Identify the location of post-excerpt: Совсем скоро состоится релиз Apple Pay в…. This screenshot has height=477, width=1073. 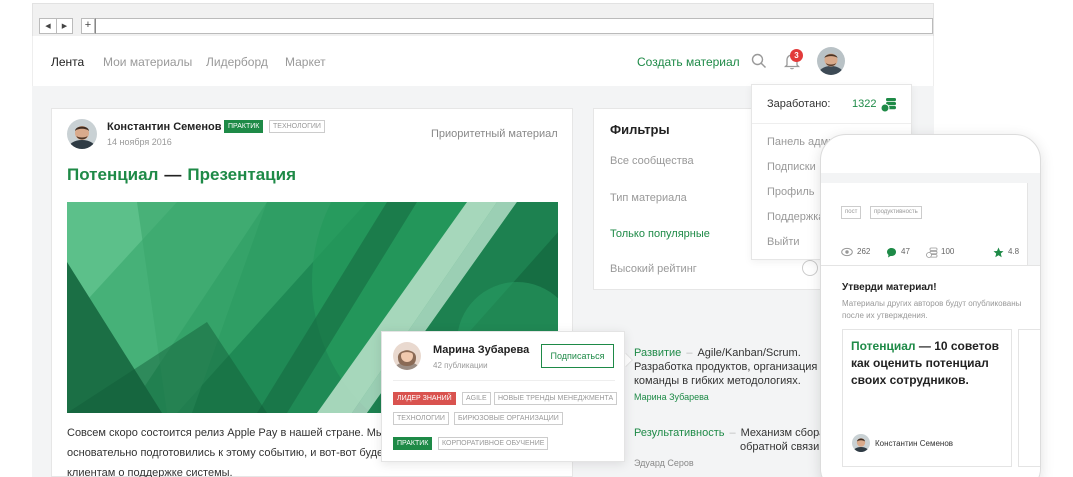
(233, 450).